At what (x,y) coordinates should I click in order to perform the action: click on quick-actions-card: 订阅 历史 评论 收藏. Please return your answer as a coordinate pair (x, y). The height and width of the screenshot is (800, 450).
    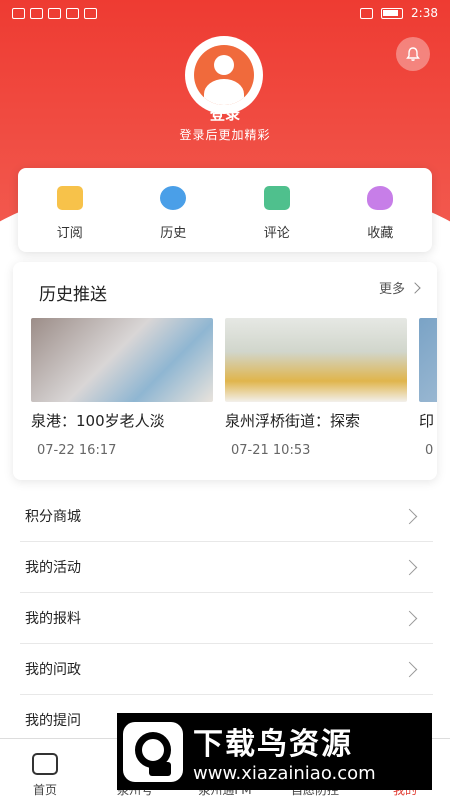
    Looking at the image, I should click on (225, 210).